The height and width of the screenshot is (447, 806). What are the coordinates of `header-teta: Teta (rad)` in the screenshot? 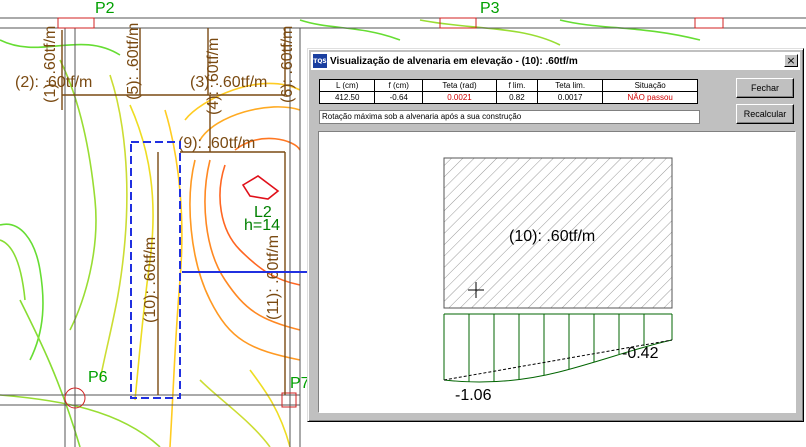 It's located at (459, 85).